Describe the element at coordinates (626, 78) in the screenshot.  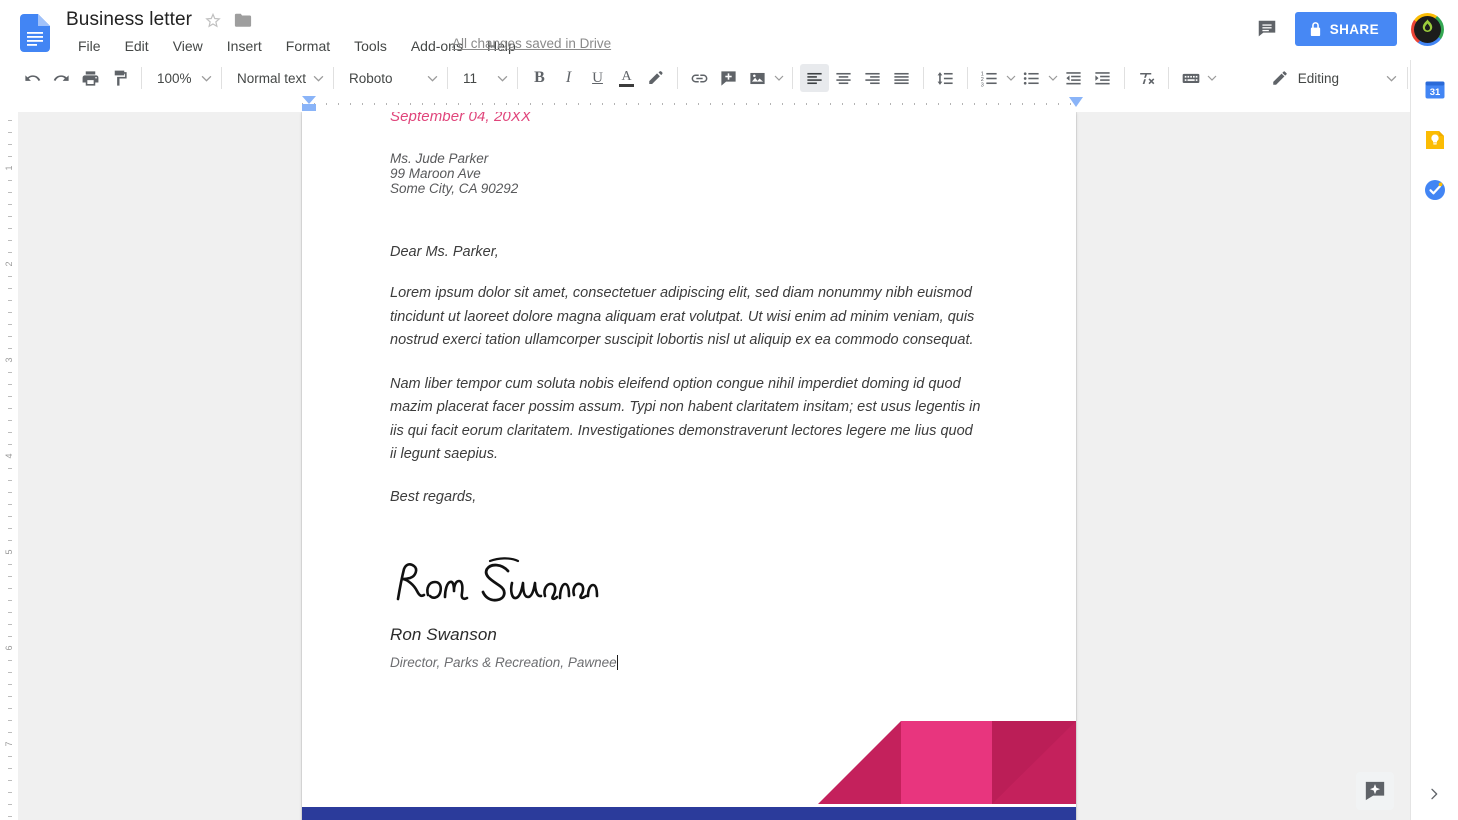
I see `text-color-button: A` at that location.